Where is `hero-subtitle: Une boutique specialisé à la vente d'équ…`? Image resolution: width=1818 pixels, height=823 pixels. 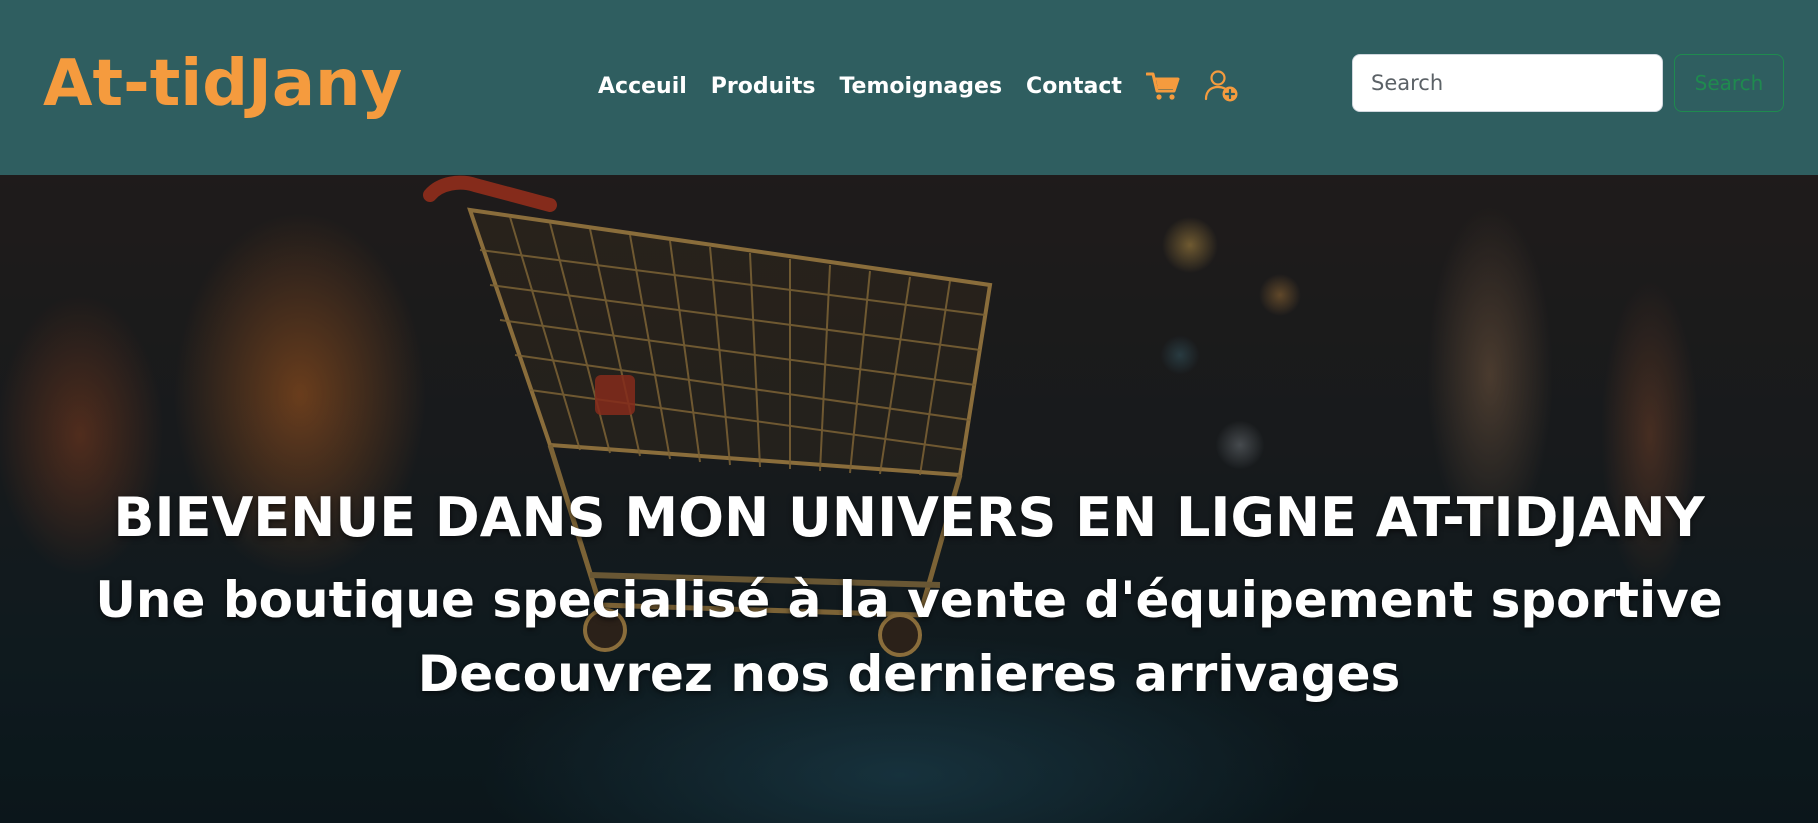 hero-subtitle: Une boutique specialisé à la vente d'équ… is located at coordinates (909, 600).